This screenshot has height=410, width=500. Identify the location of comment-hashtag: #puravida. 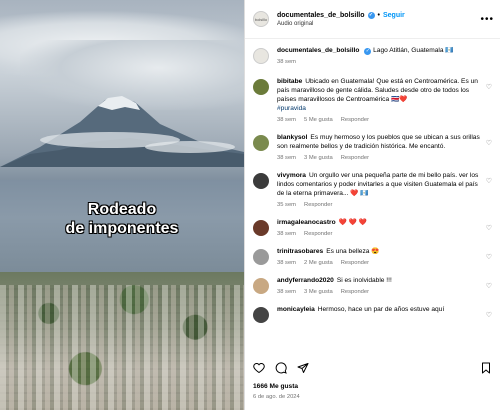
(378, 108).